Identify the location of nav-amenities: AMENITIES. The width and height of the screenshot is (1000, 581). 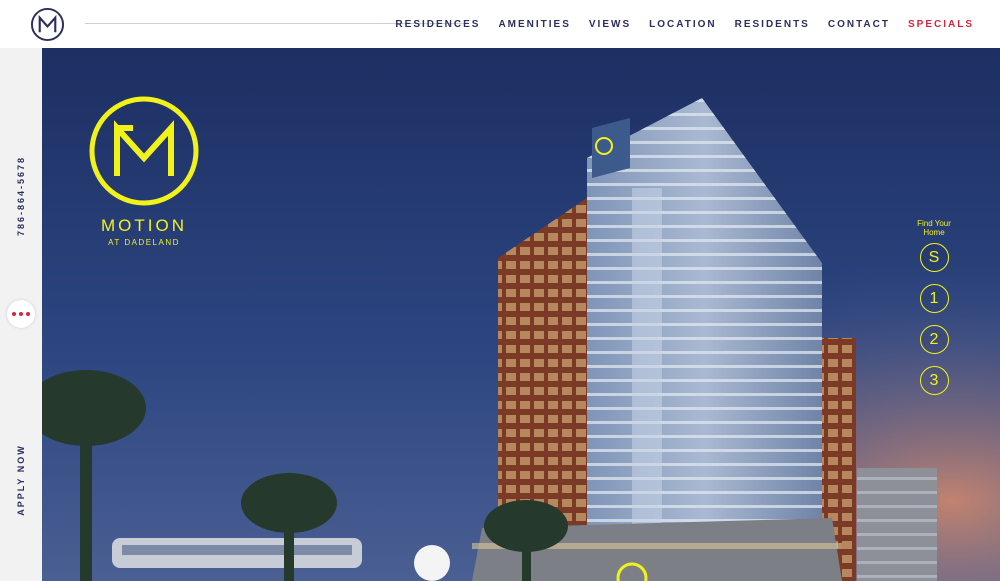
(534, 24).